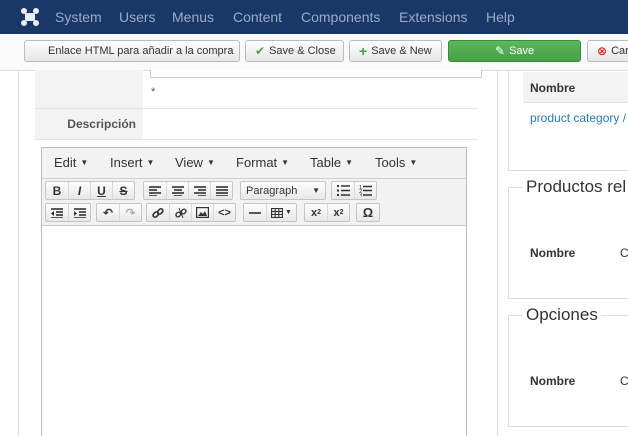 The image size is (628, 436). I want to click on script-group: x2 x2, so click(327, 212).